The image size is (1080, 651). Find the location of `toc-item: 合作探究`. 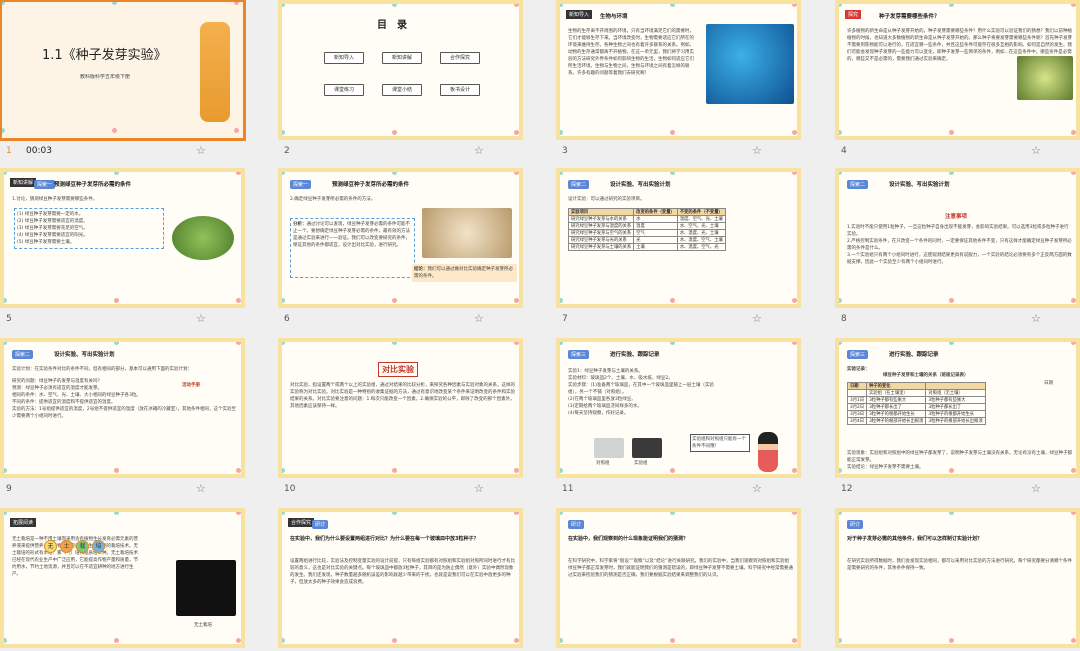

toc-item: 合作探究 is located at coordinates (460, 58).